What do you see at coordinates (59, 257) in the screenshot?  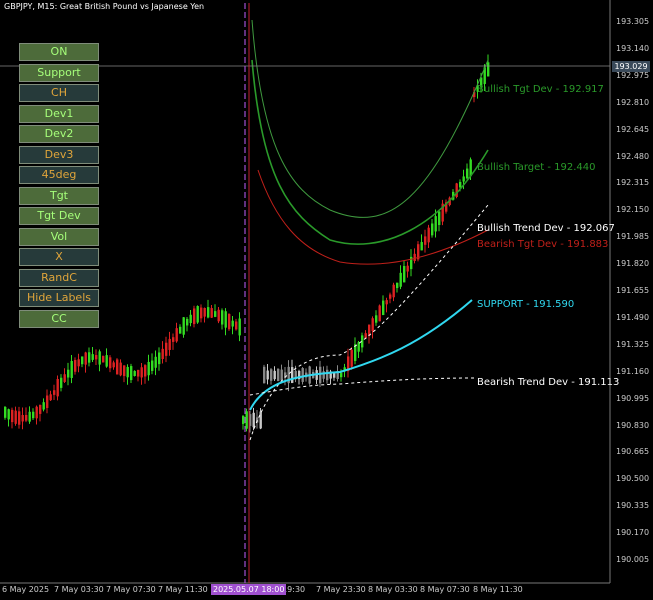 I see `button-x: X` at bounding box center [59, 257].